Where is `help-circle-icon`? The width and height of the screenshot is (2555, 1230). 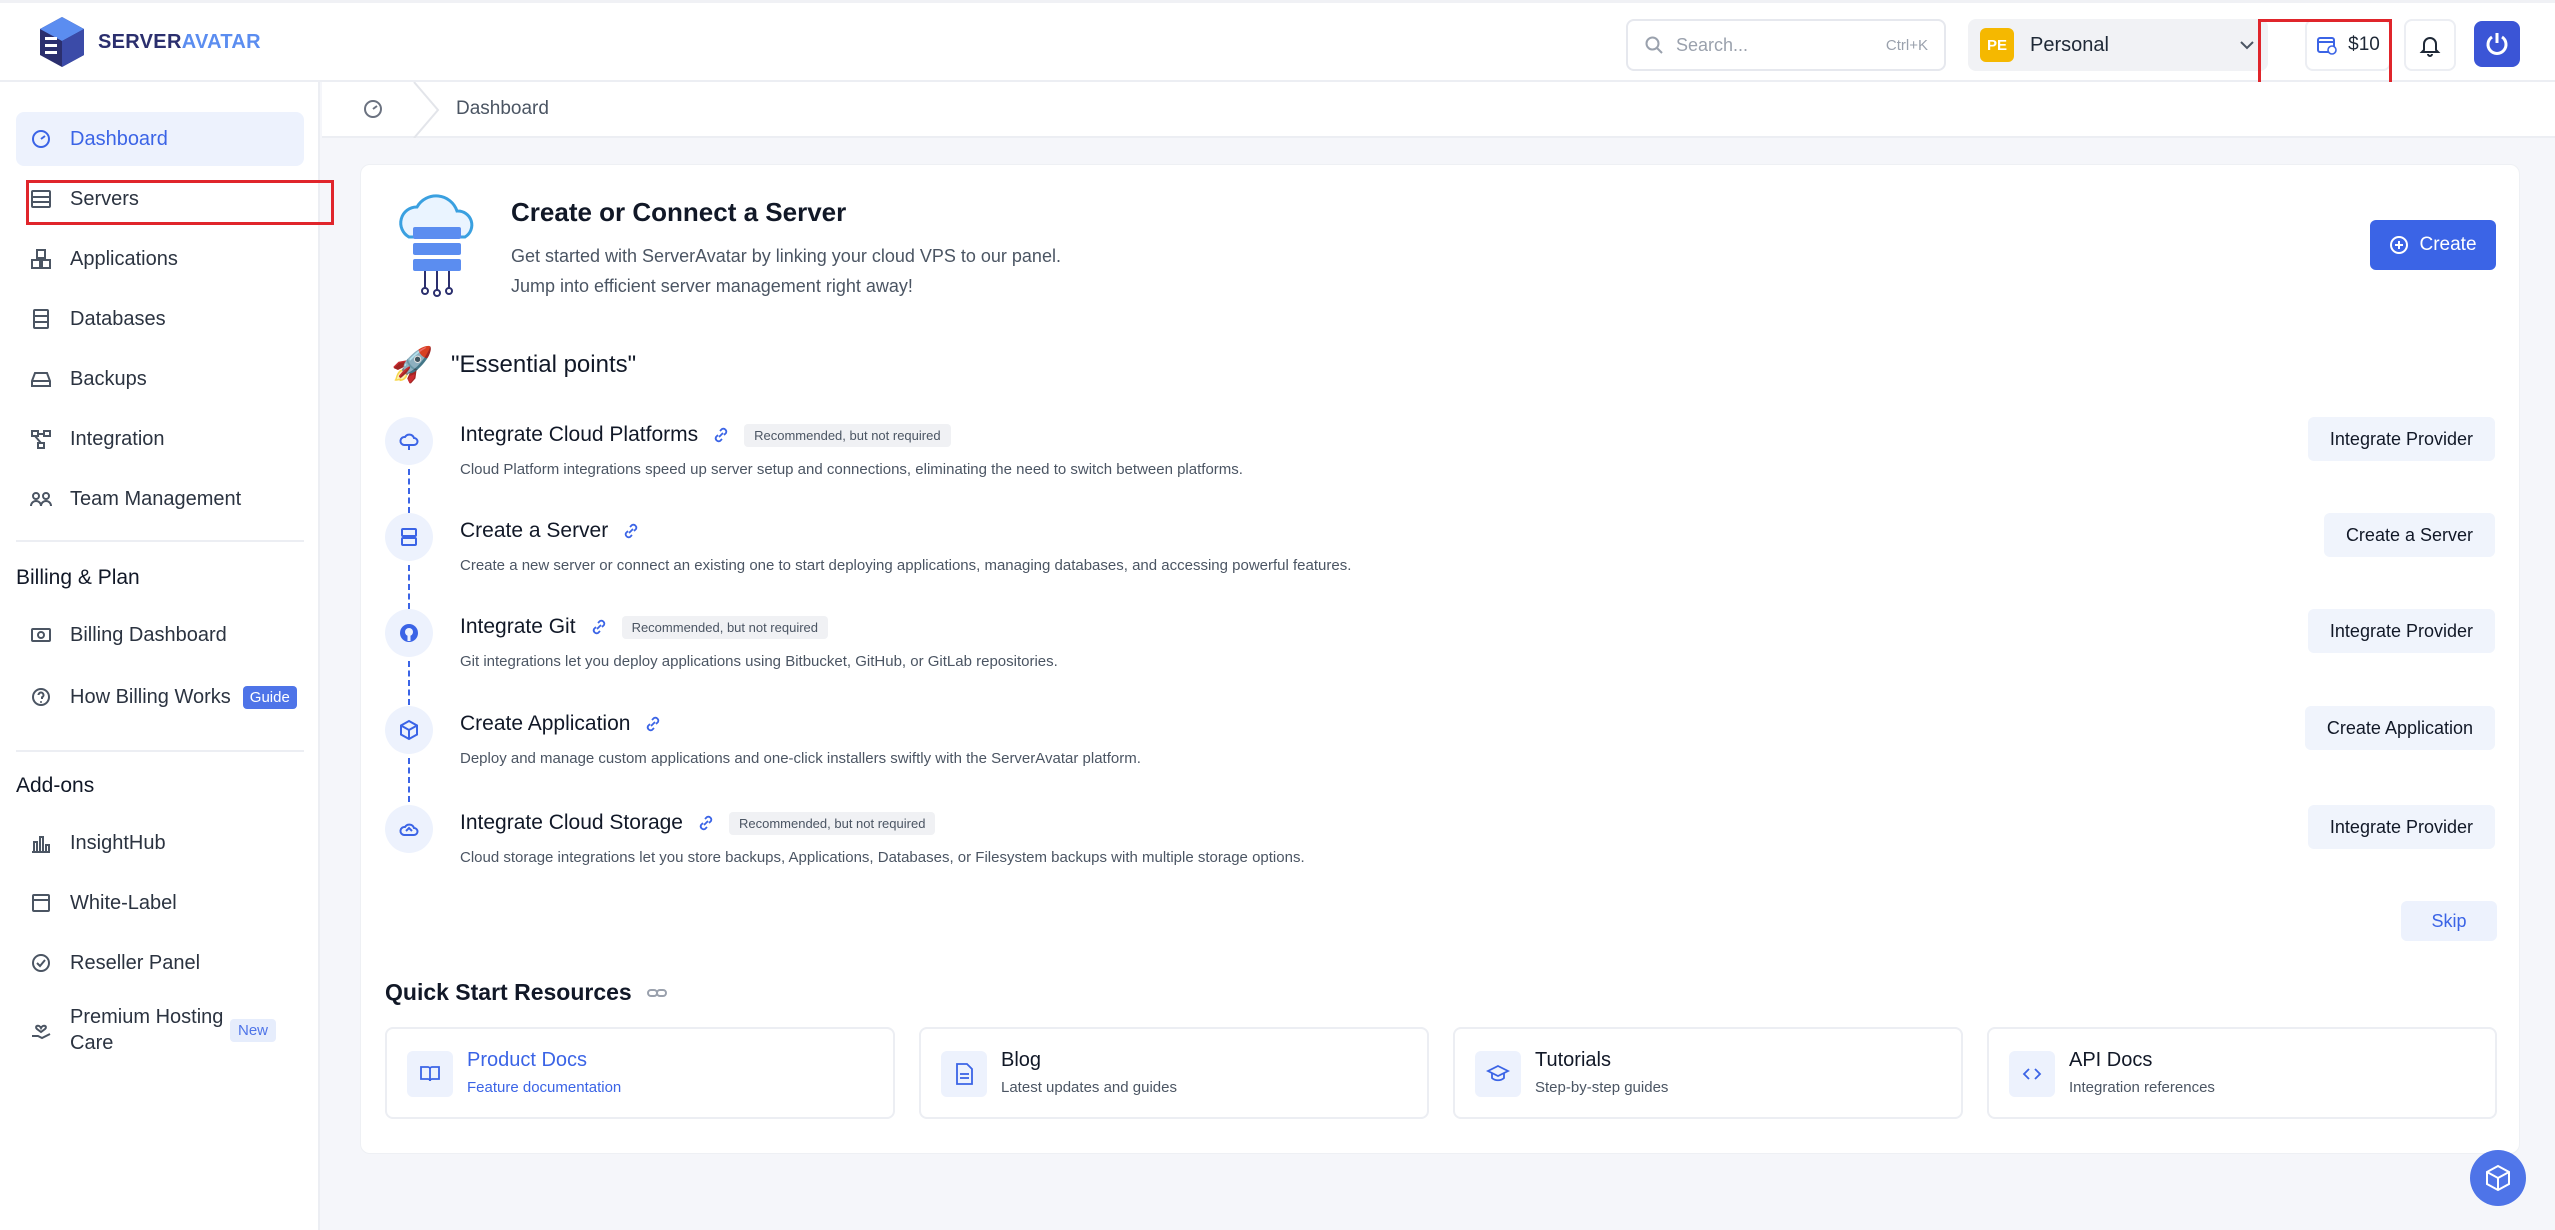
help-circle-icon is located at coordinates (41, 697).